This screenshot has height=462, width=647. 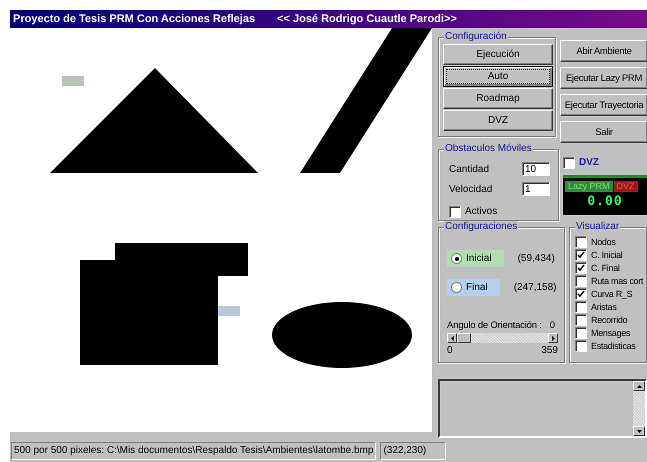 I want to click on checkbox-label: C. Inicial, so click(x=607, y=255).